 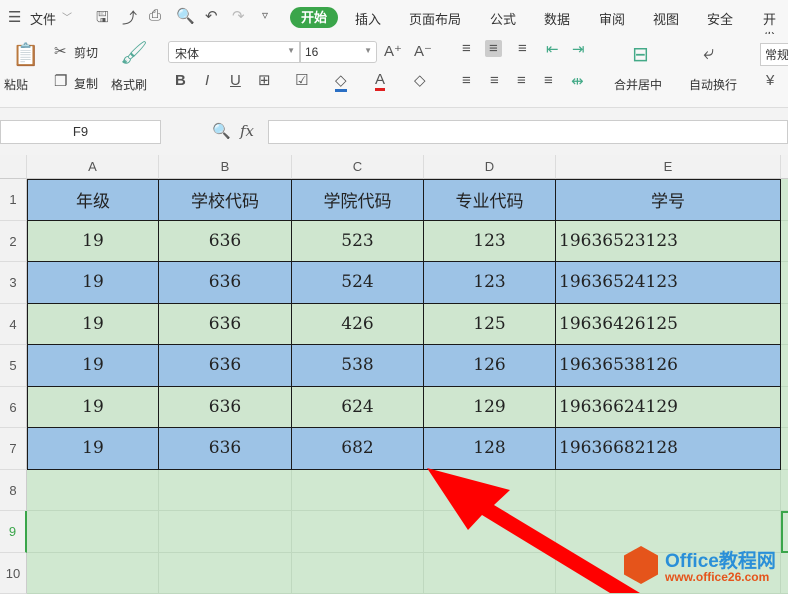 I want to click on red-arrow-icon, so click(x=533, y=530).